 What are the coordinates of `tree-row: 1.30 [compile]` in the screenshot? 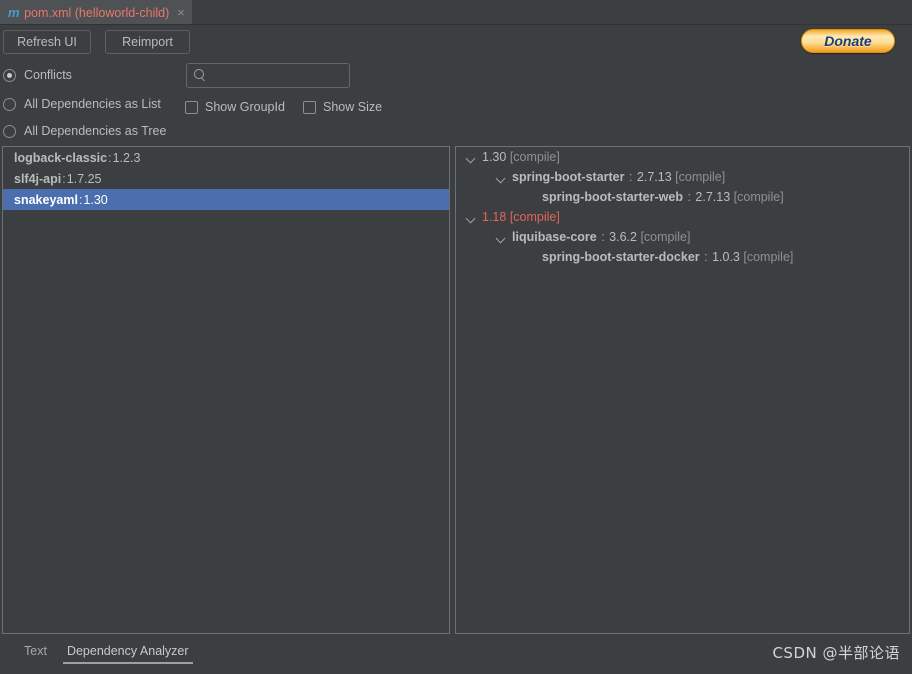 It's located at (682, 157).